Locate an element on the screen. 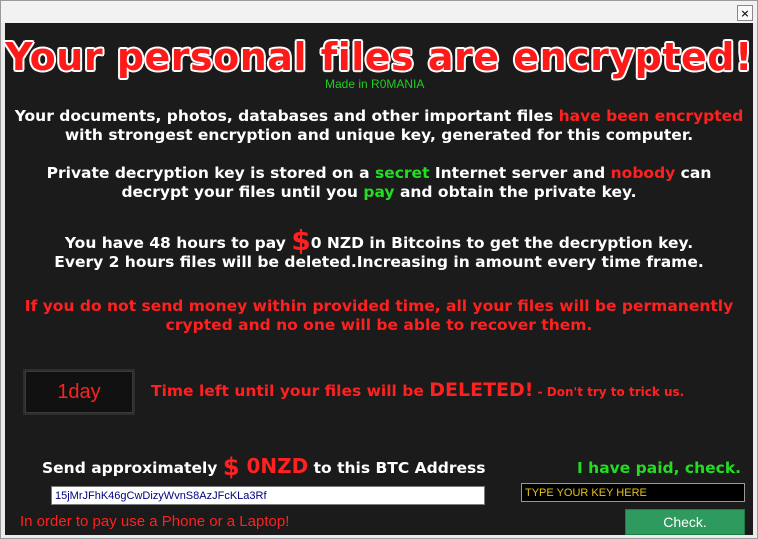  send-amount: 0NZD is located at coordinates (274, 466).